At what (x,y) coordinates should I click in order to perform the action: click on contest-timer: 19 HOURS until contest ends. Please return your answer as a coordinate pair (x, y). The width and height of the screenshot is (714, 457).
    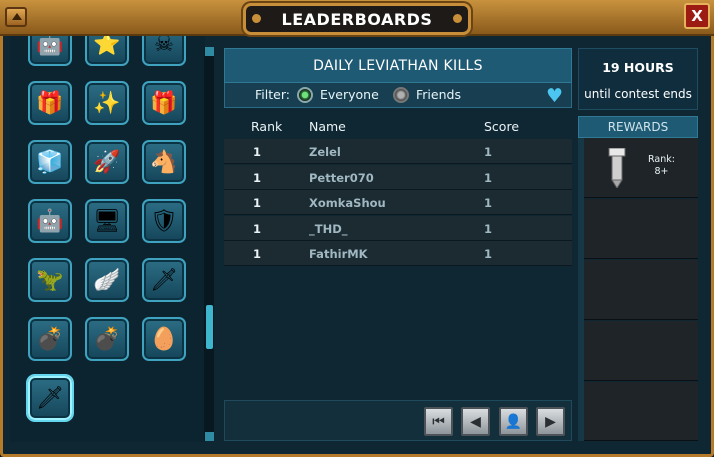
    Looking at the image, I should click on (638, 79).